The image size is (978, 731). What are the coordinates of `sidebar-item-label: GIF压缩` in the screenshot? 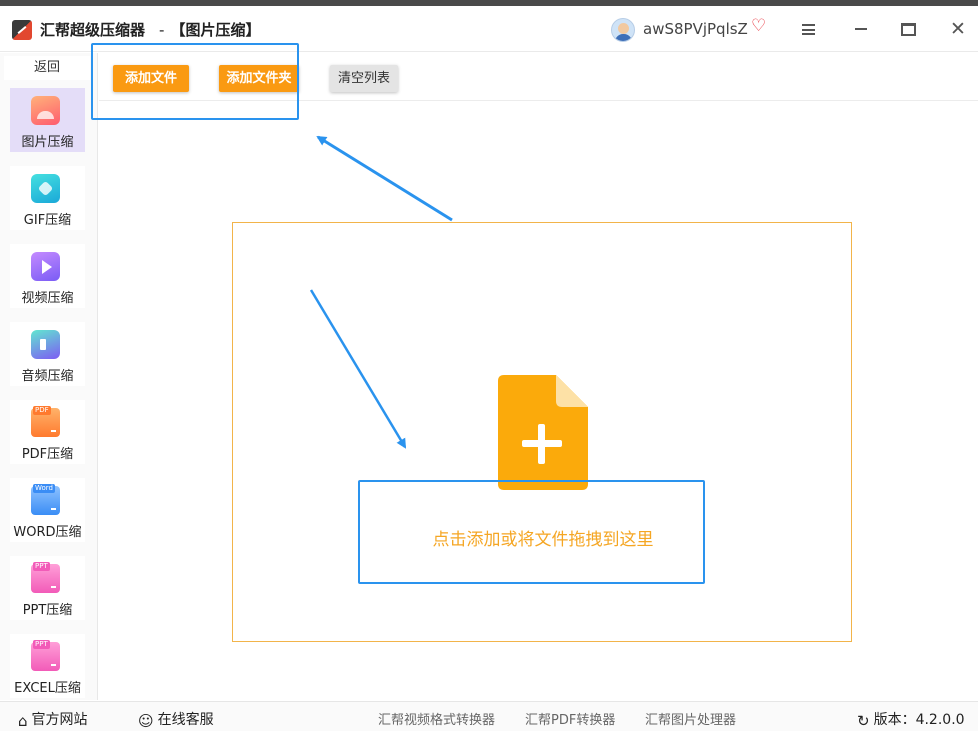 It's located at (47, 220).